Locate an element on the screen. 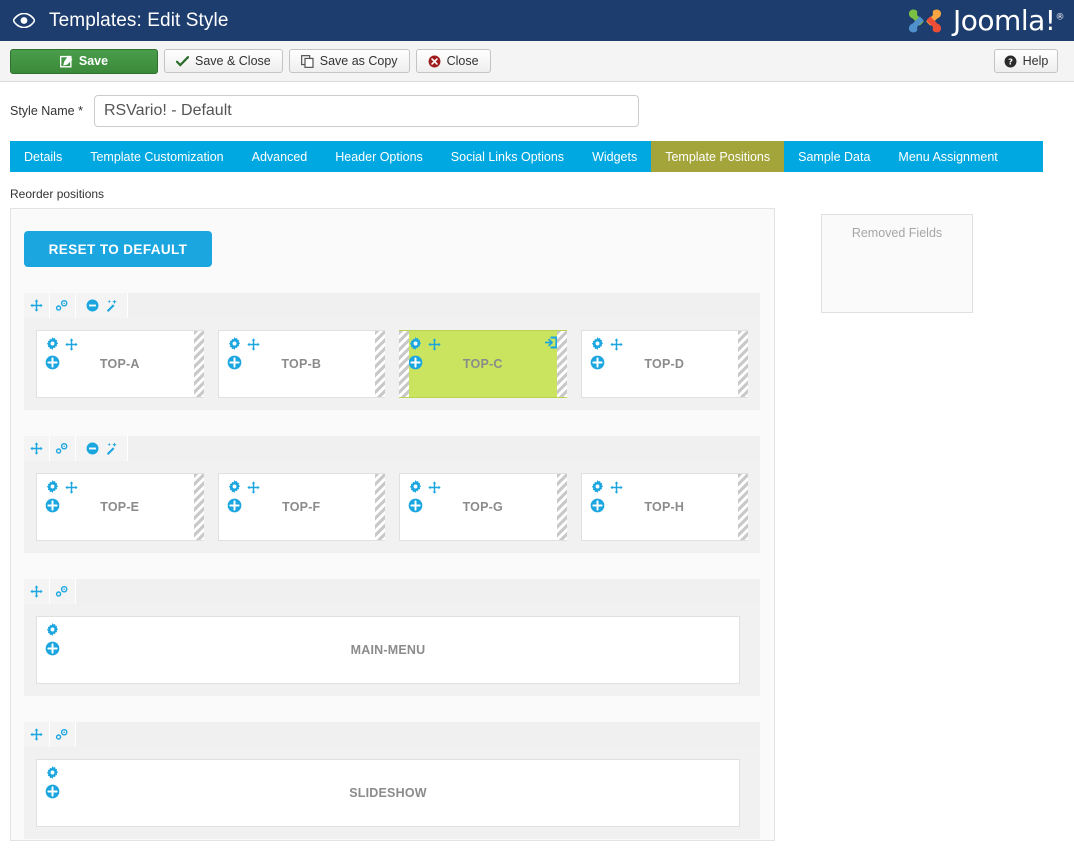  pencil-square-icon is located at coordinates (66, 61).